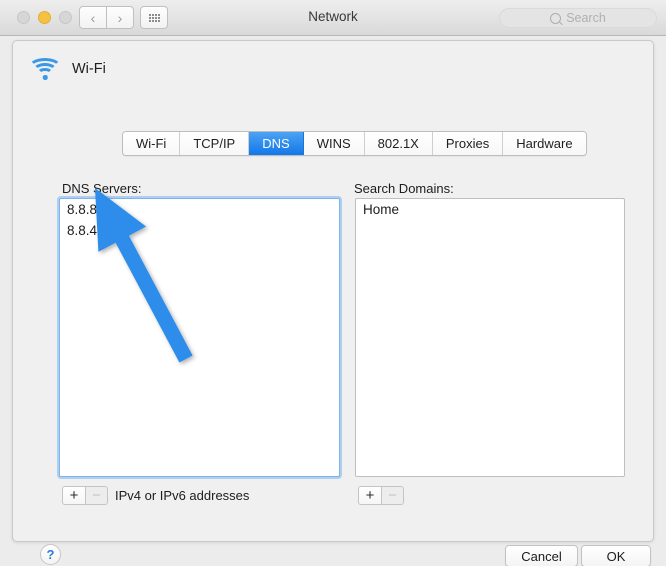 Image resolution: width=666 pixels, height=566 pixels. Describe the element at coordinates (102, 188) in the screenshot. I see `dns-servers-label: DNS Servers:` at that location.